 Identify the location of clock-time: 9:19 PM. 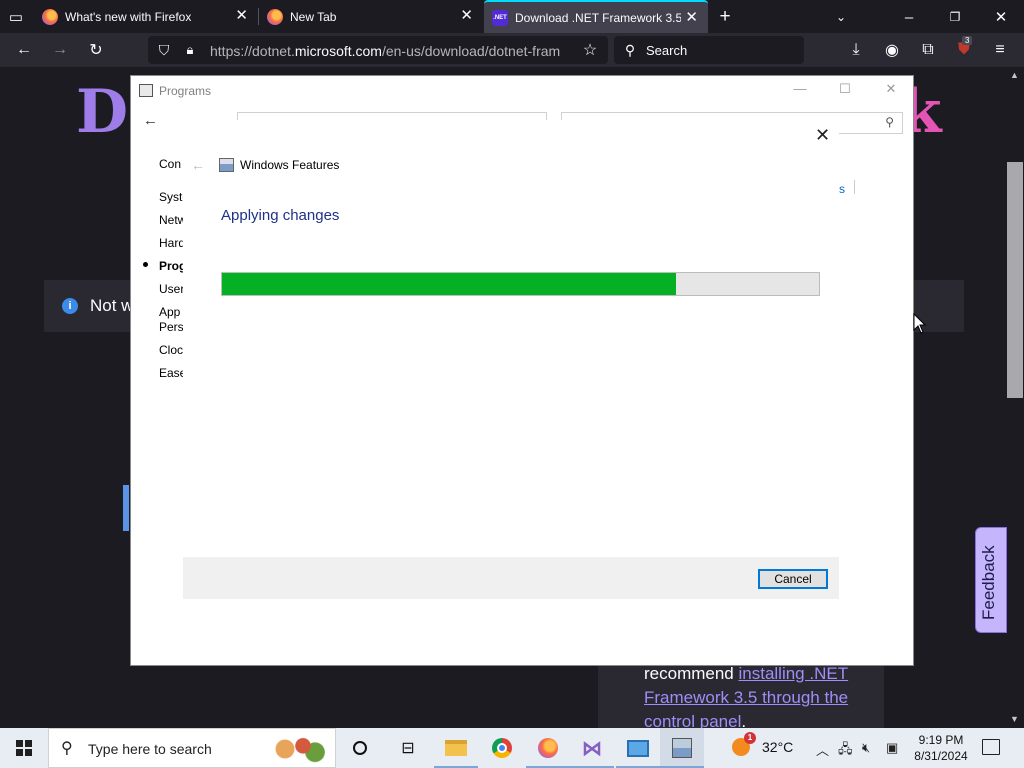
(941, 740).